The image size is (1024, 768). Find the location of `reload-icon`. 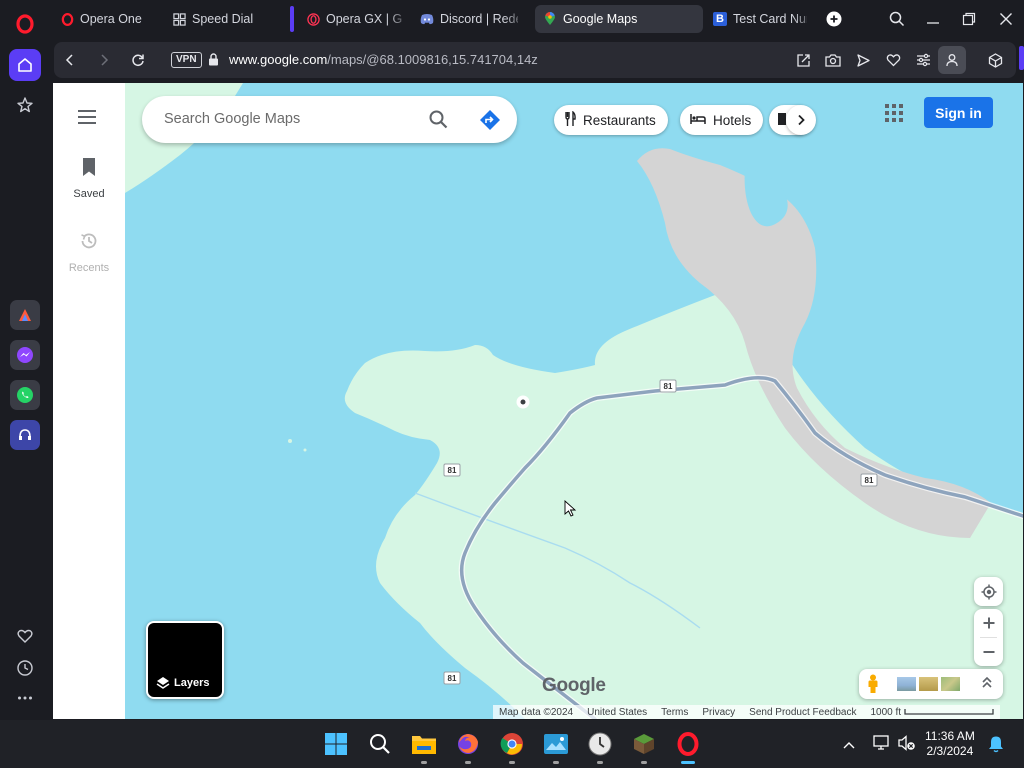

reload-icon is located at coordinates (138, 60).